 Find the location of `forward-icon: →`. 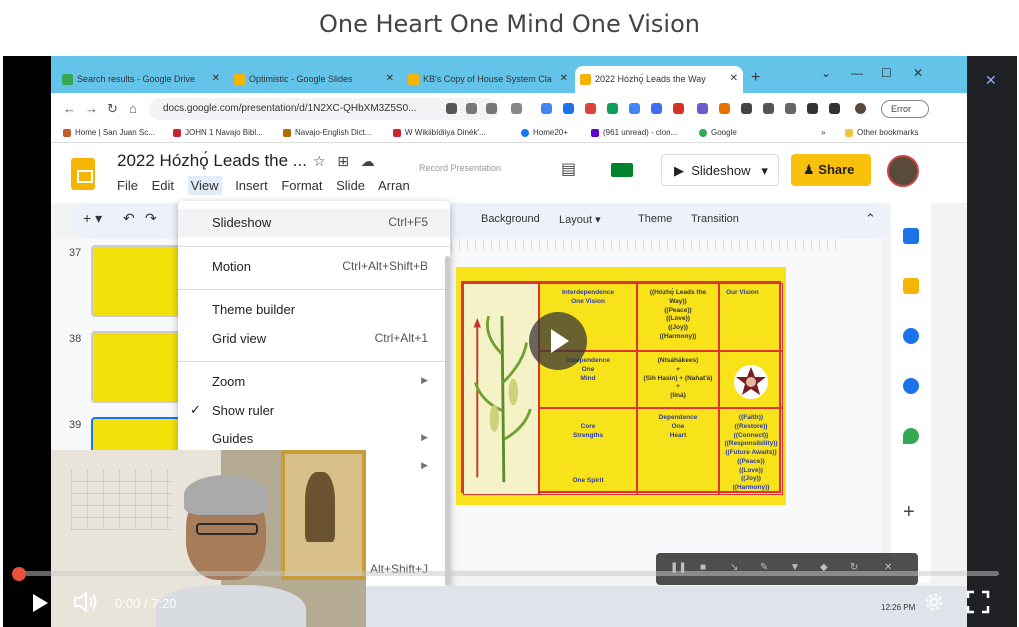

forward-icon: → is located at coordinates (91, 108).